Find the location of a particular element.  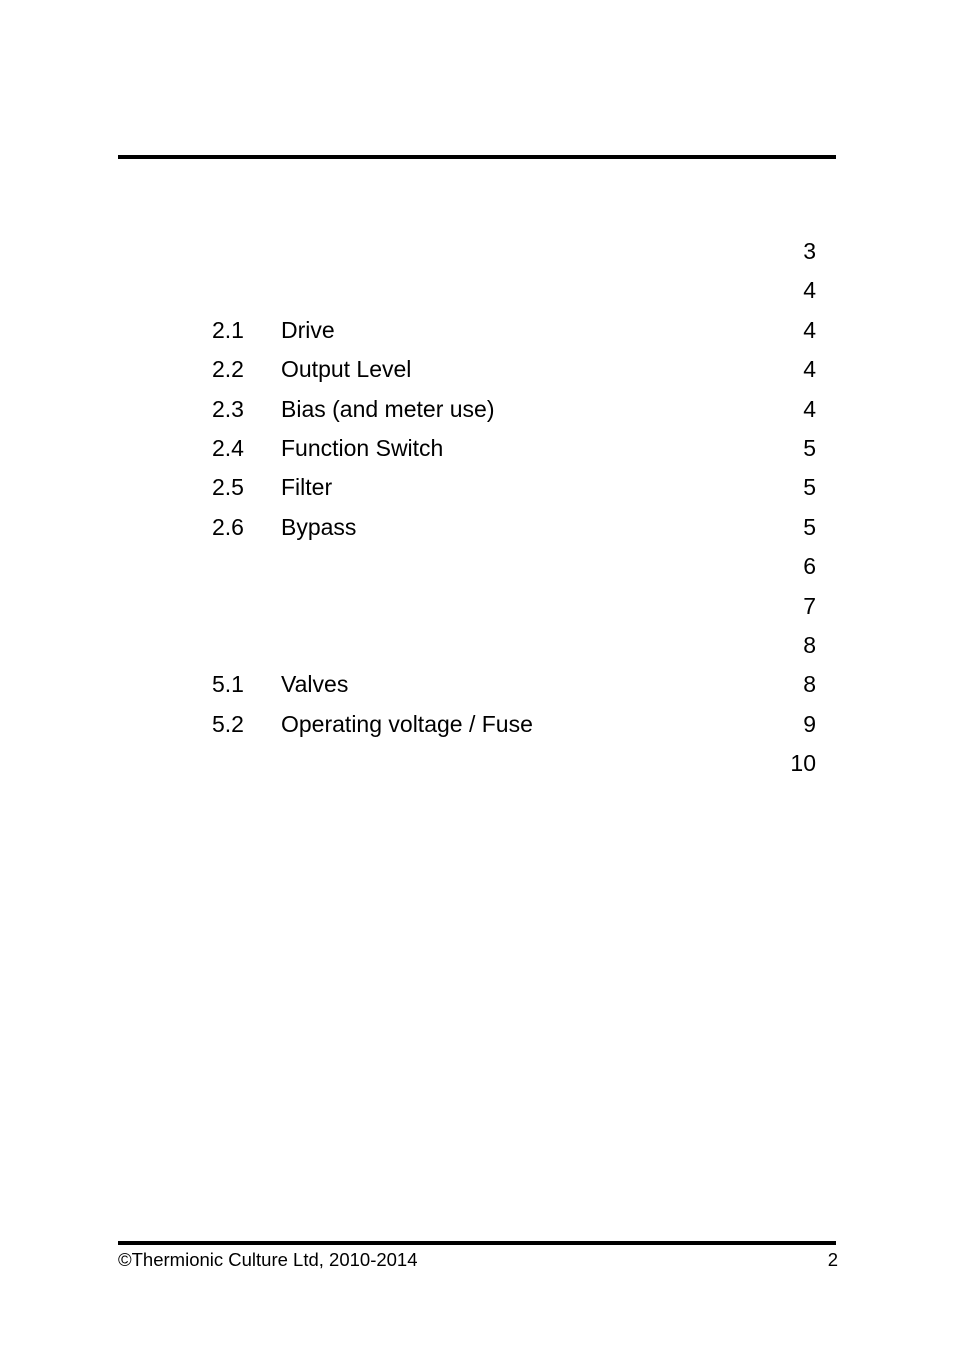

toc-entry-number: 2.1 is located at coordinates (228, 329).